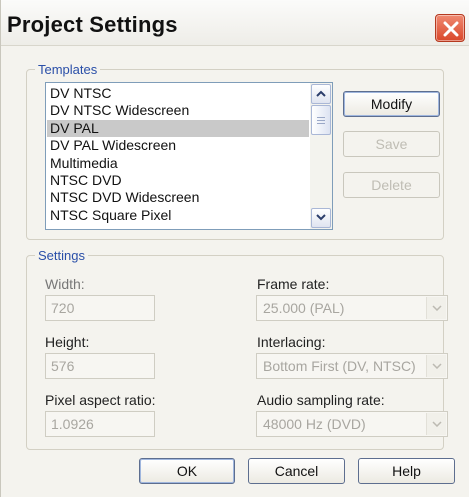 The height and width of the screenshot is (497, 469). I want to click on width-label: Width:, so click(65, 284).